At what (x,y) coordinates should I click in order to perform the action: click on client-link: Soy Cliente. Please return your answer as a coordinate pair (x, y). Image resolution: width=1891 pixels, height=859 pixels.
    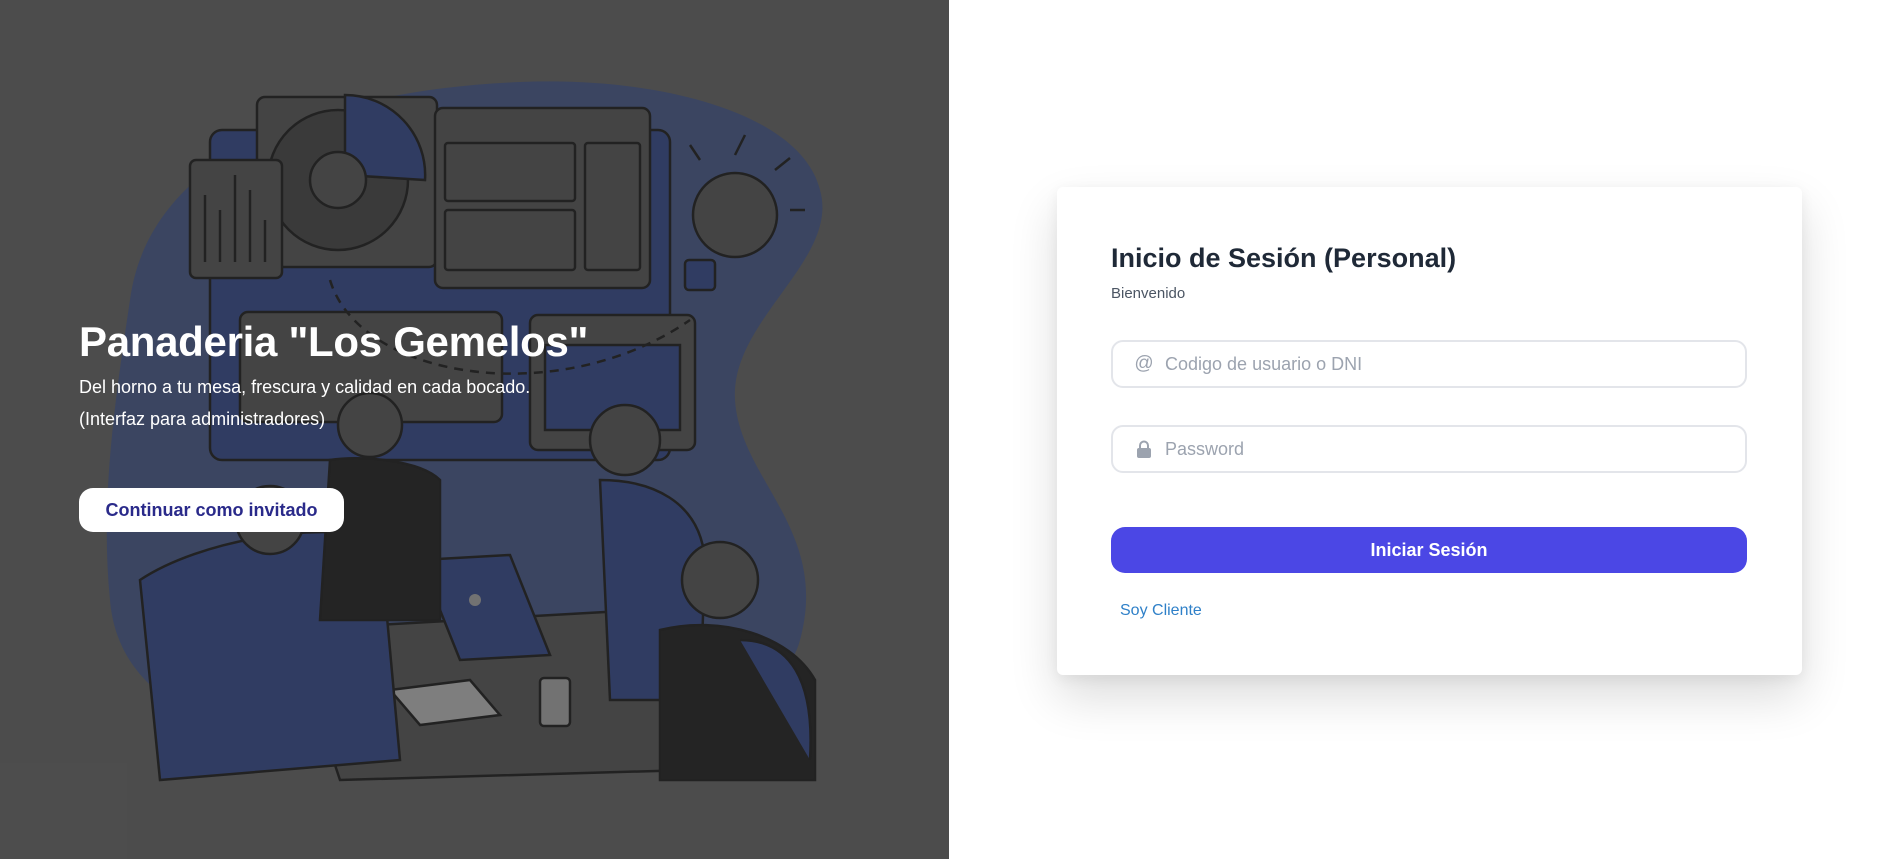
    Looking at the image, I should click on (1161, 611).